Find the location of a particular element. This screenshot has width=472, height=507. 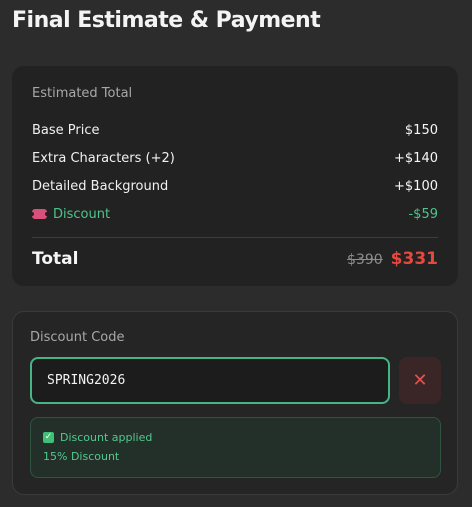

discount-code-label: Discount Code is located at coordinates (77, 337).